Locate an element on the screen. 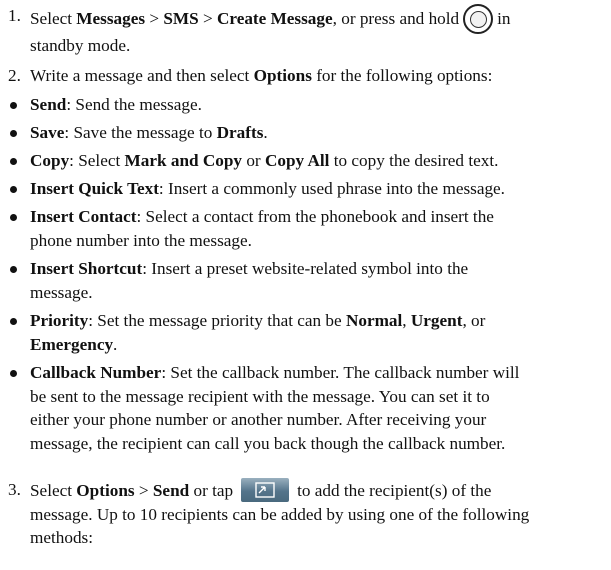 This screenshot has height=570, width=611. step-number: 1. is located at coordinates (14, 15).